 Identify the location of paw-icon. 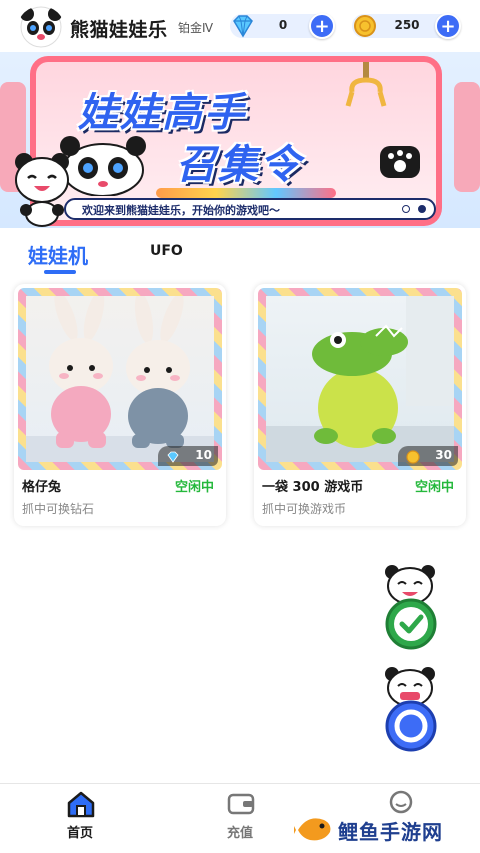
(400, 162).